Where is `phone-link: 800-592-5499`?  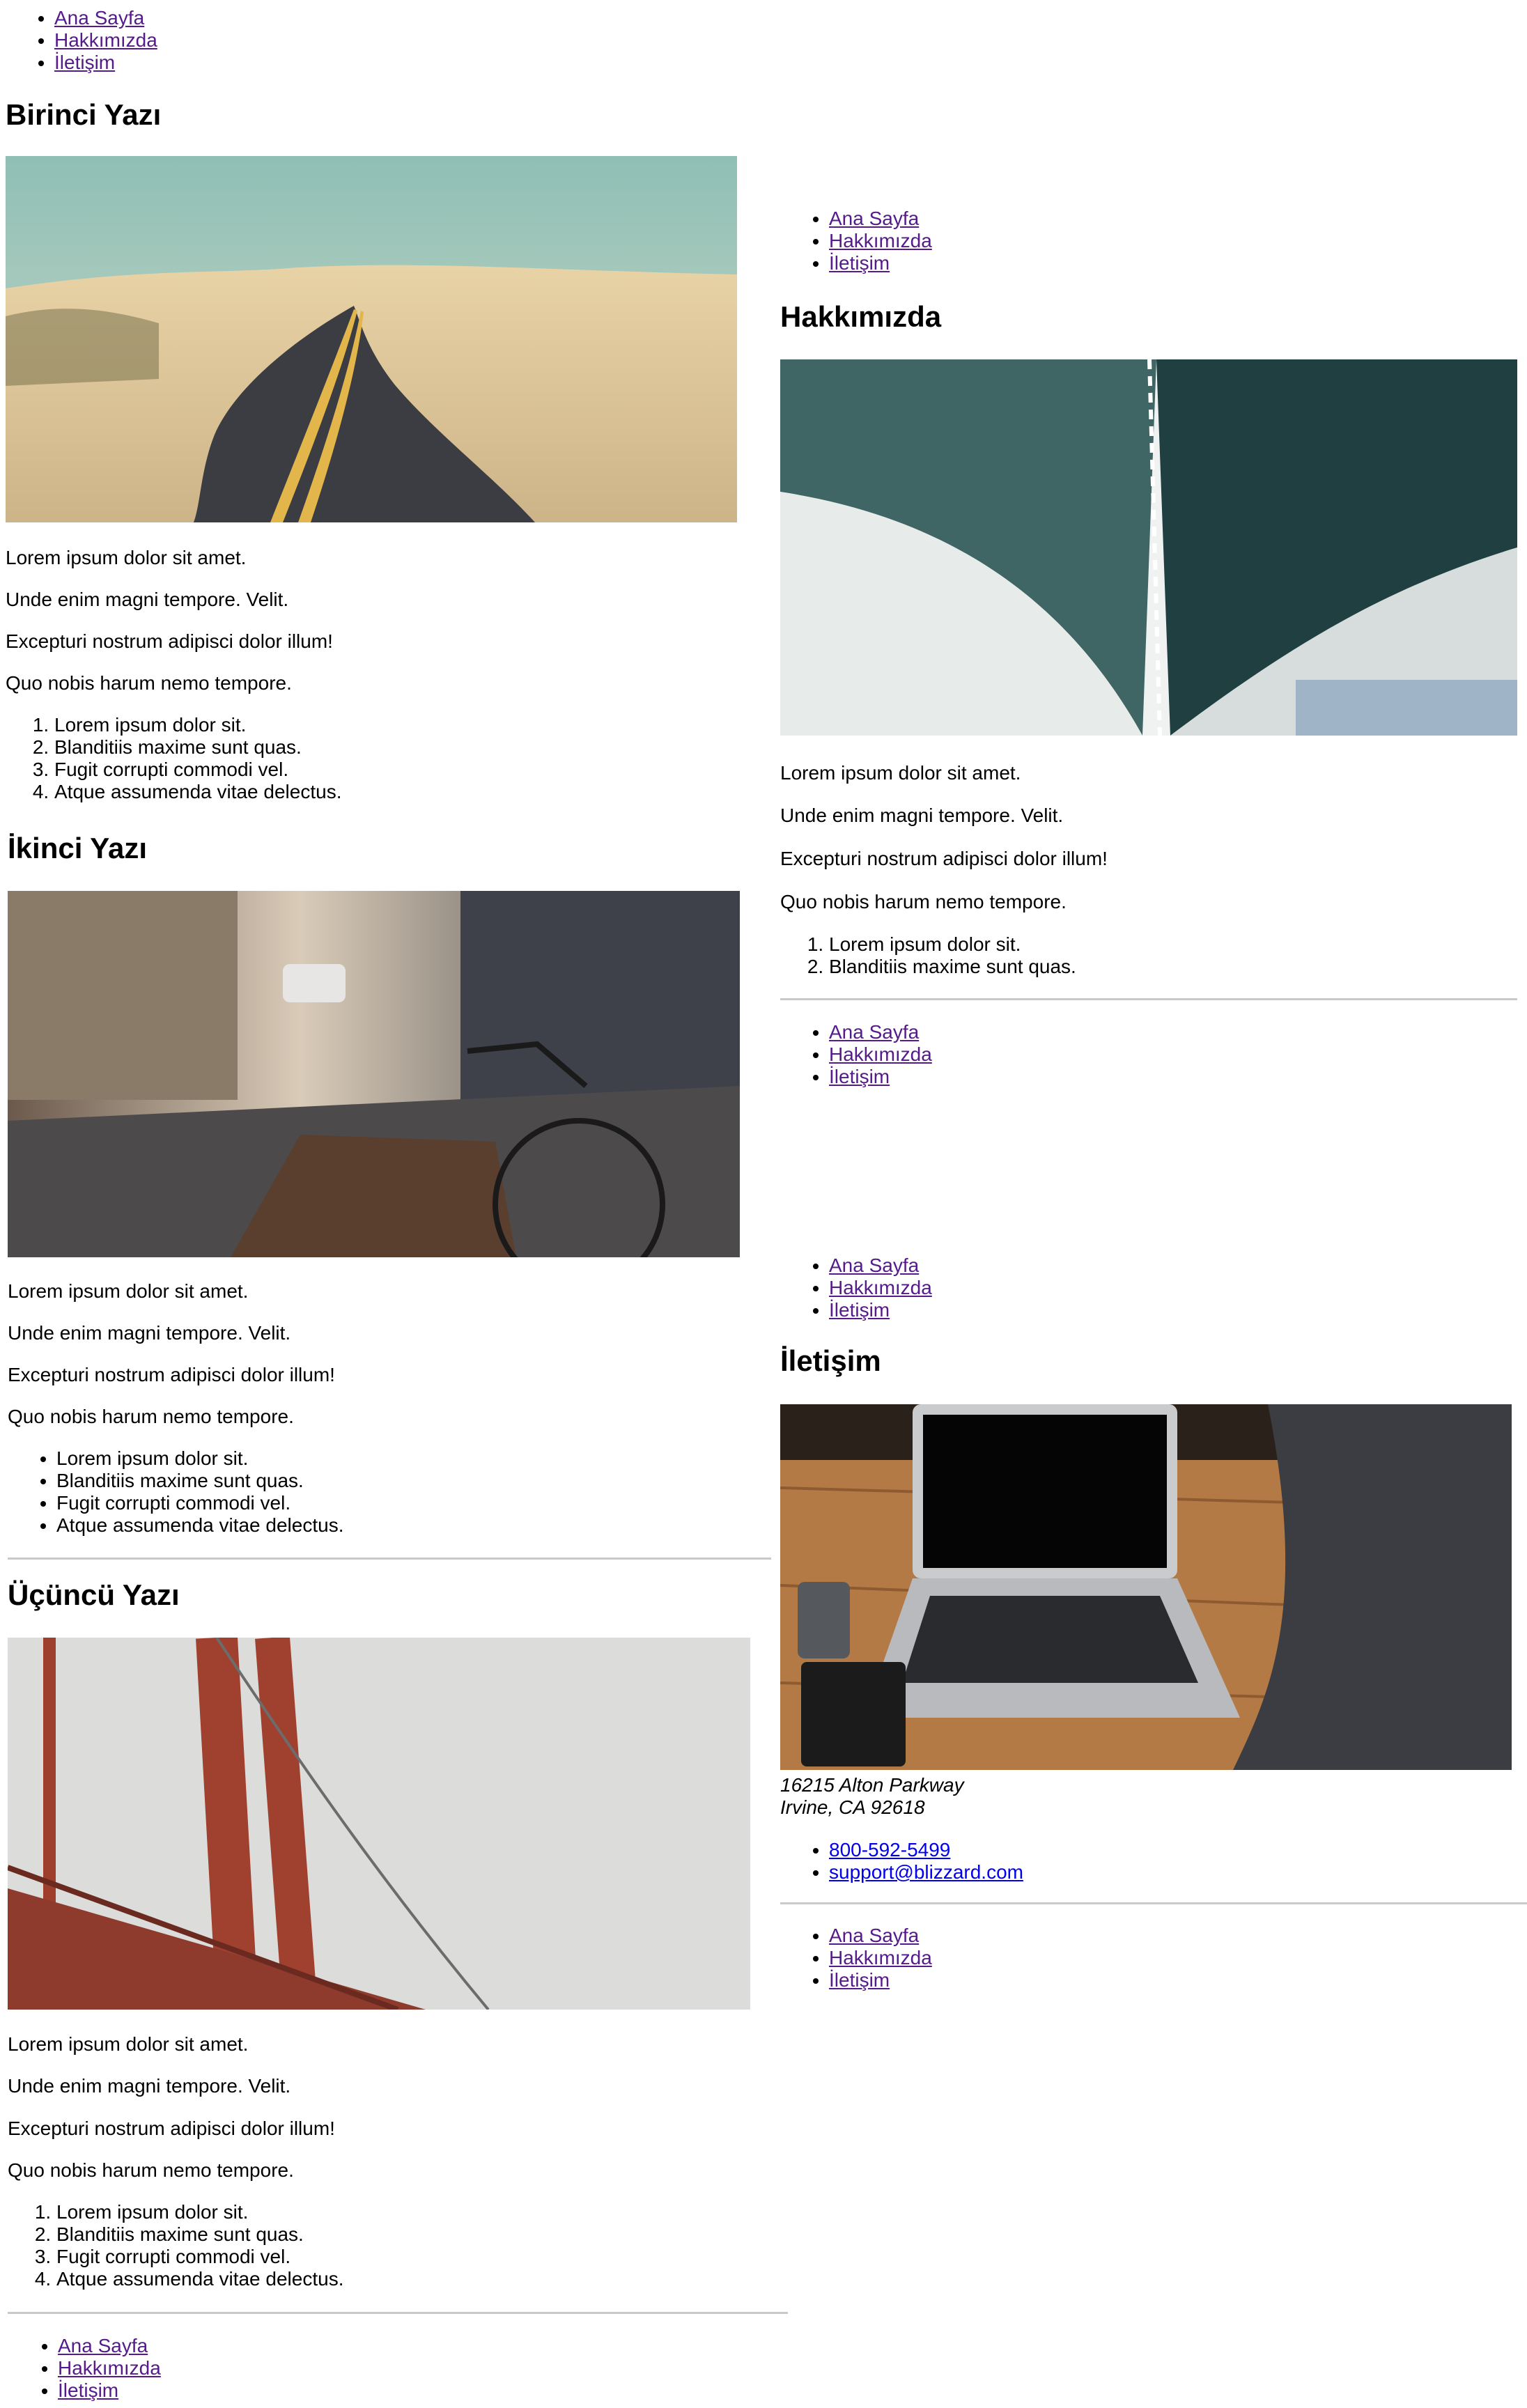
phone-link: 800-592-5499 is located at coordinates (889, 1850).